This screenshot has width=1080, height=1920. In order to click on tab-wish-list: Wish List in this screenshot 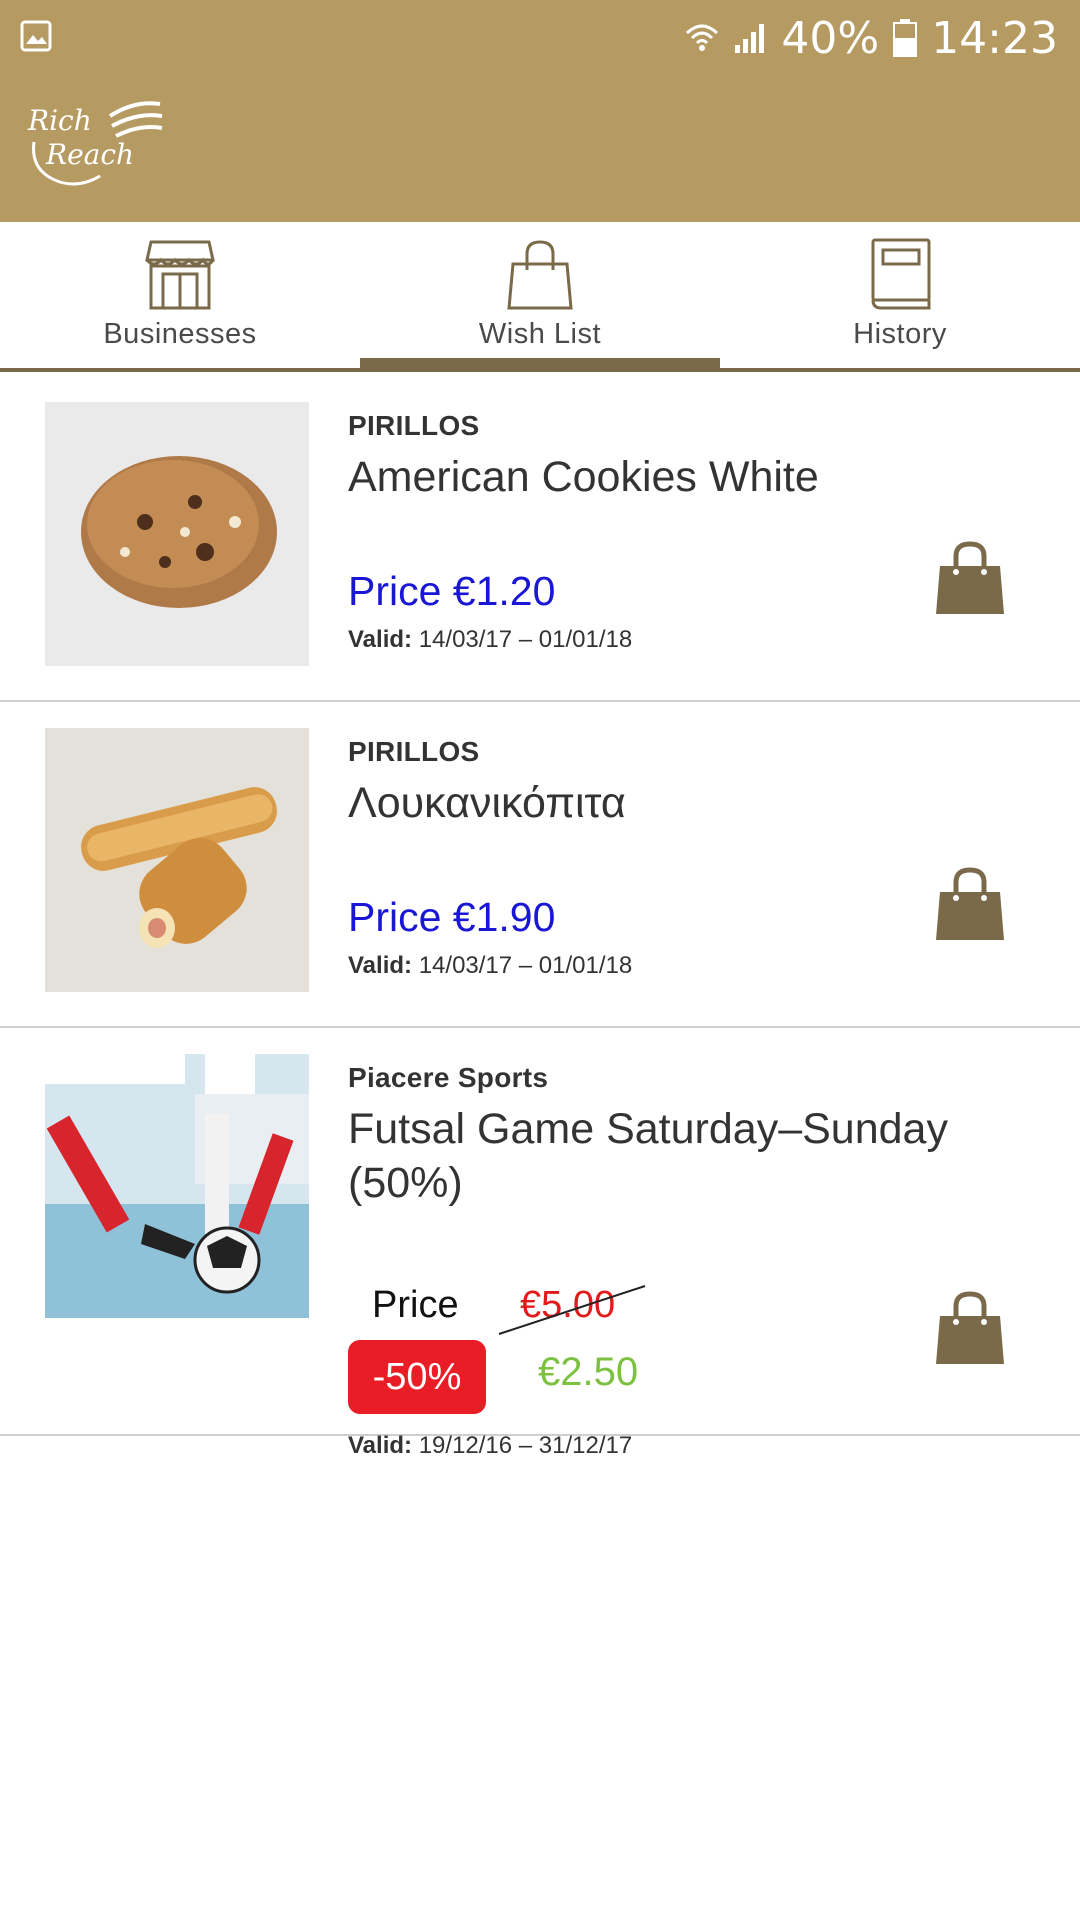, I will do `click(540, 297)`.